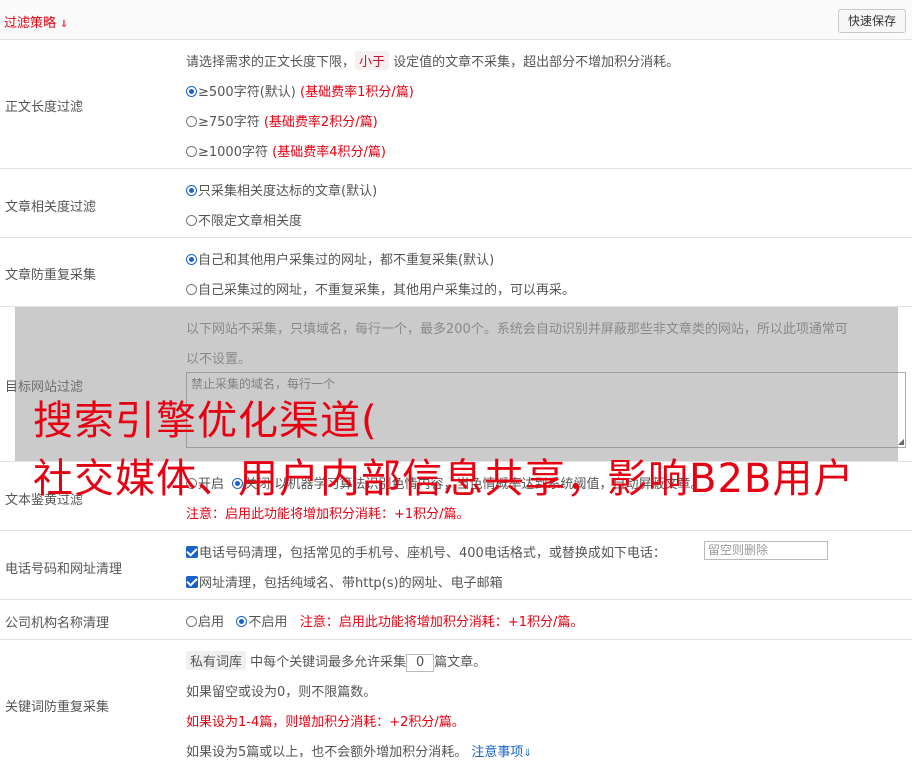 The image size is (912, 768). Describe the element at coordinates (250, 221) in the screenshot. I see `relevance-option-unlimited-label: 不限定文章相关度` at that location.